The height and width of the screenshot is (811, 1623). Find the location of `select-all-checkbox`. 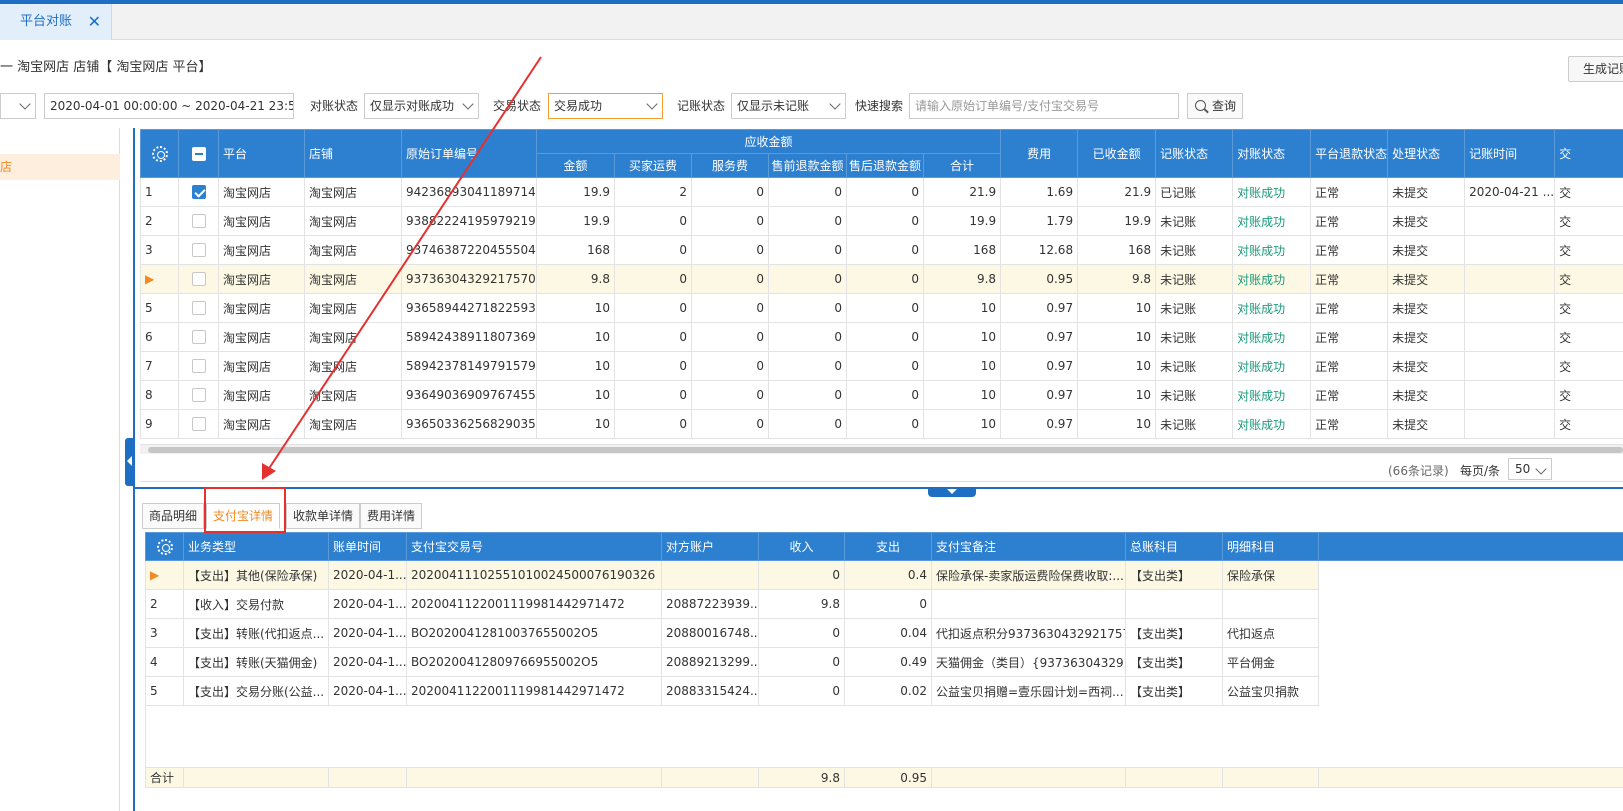

select-all-checkbox is located at coordinates (198, 153).